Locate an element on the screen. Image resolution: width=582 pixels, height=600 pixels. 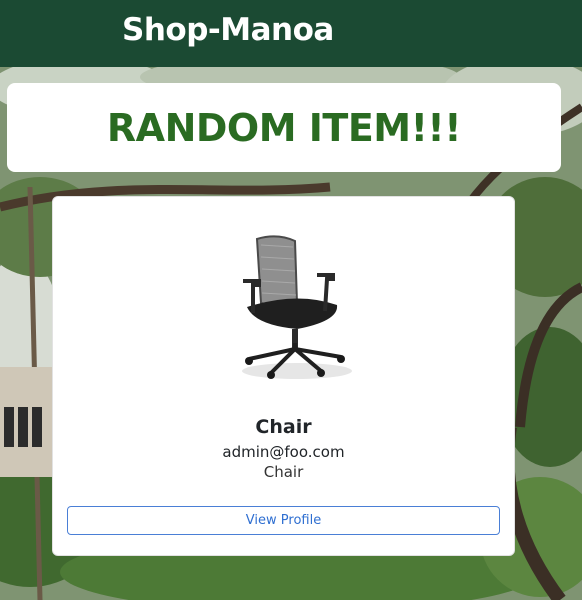
item-owner-email: admin@foo.com is located at coordinates (283, 452).